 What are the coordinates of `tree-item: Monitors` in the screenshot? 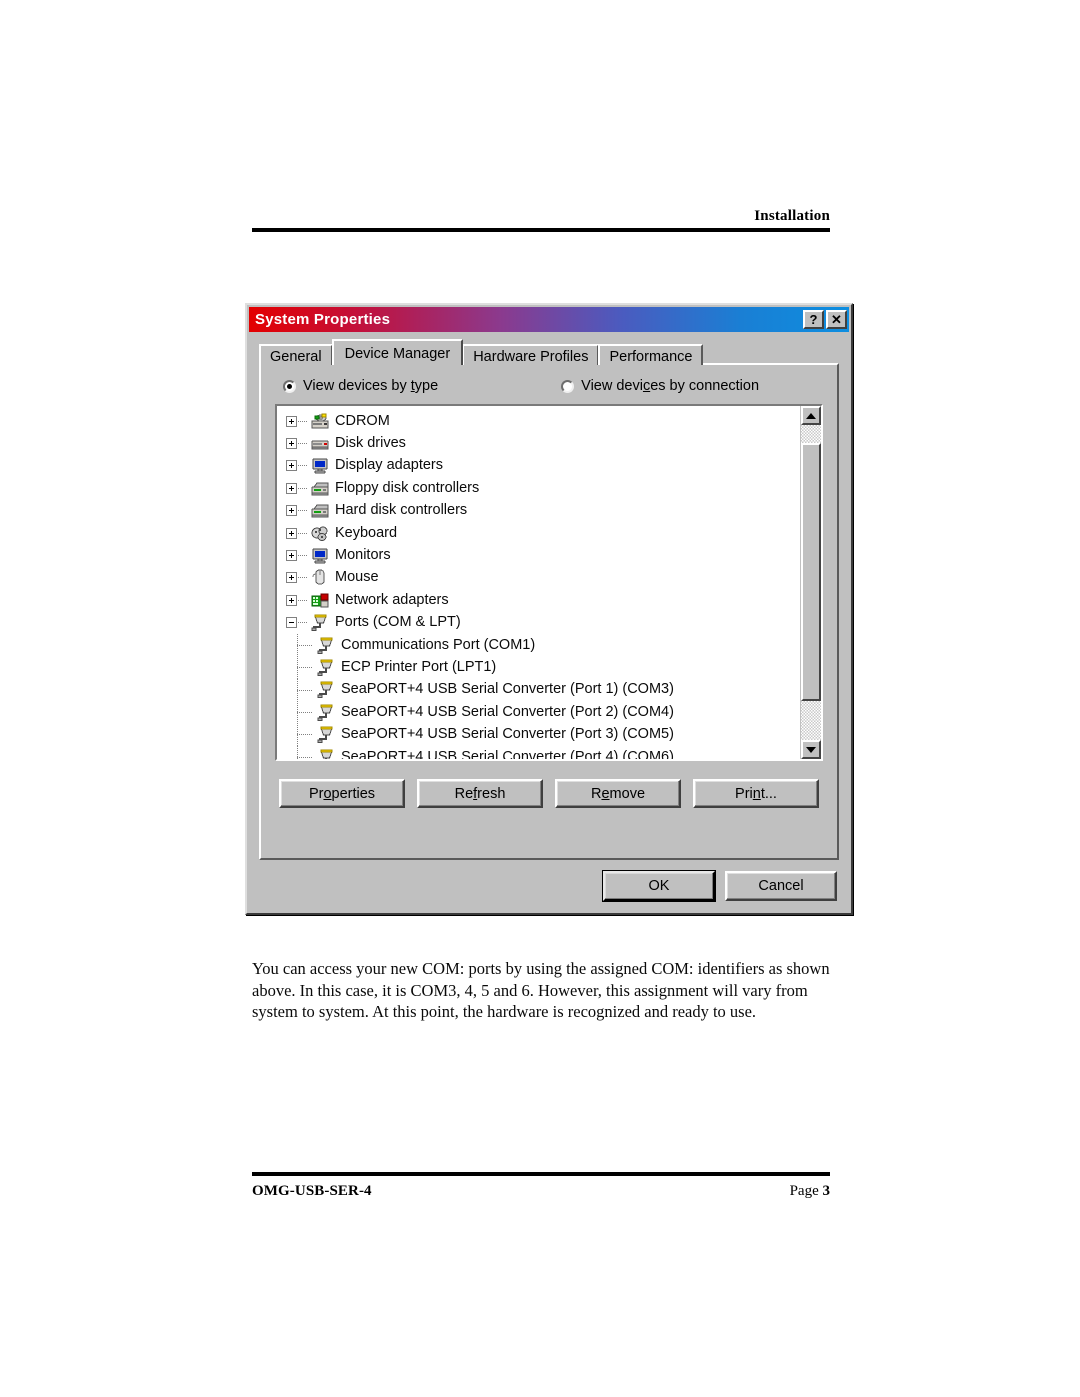 It's located at (540, 555).